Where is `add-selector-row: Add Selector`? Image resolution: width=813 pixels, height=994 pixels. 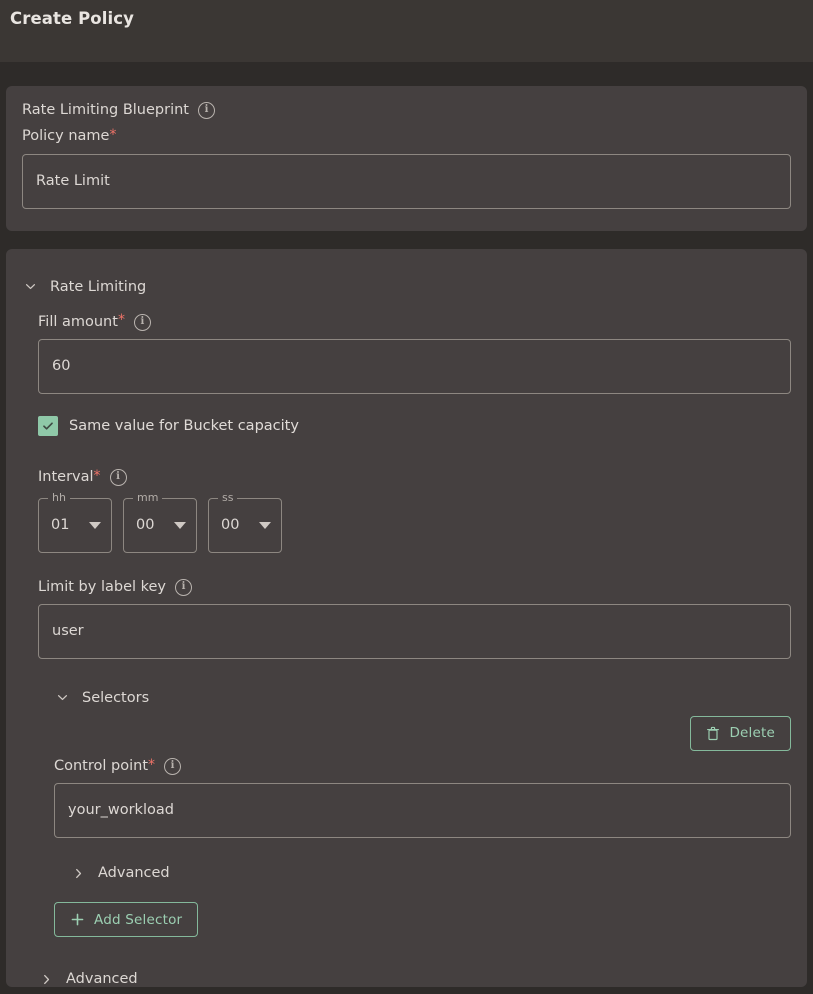 add-selector-row: Add Selector is located at coordinates (422, 920).